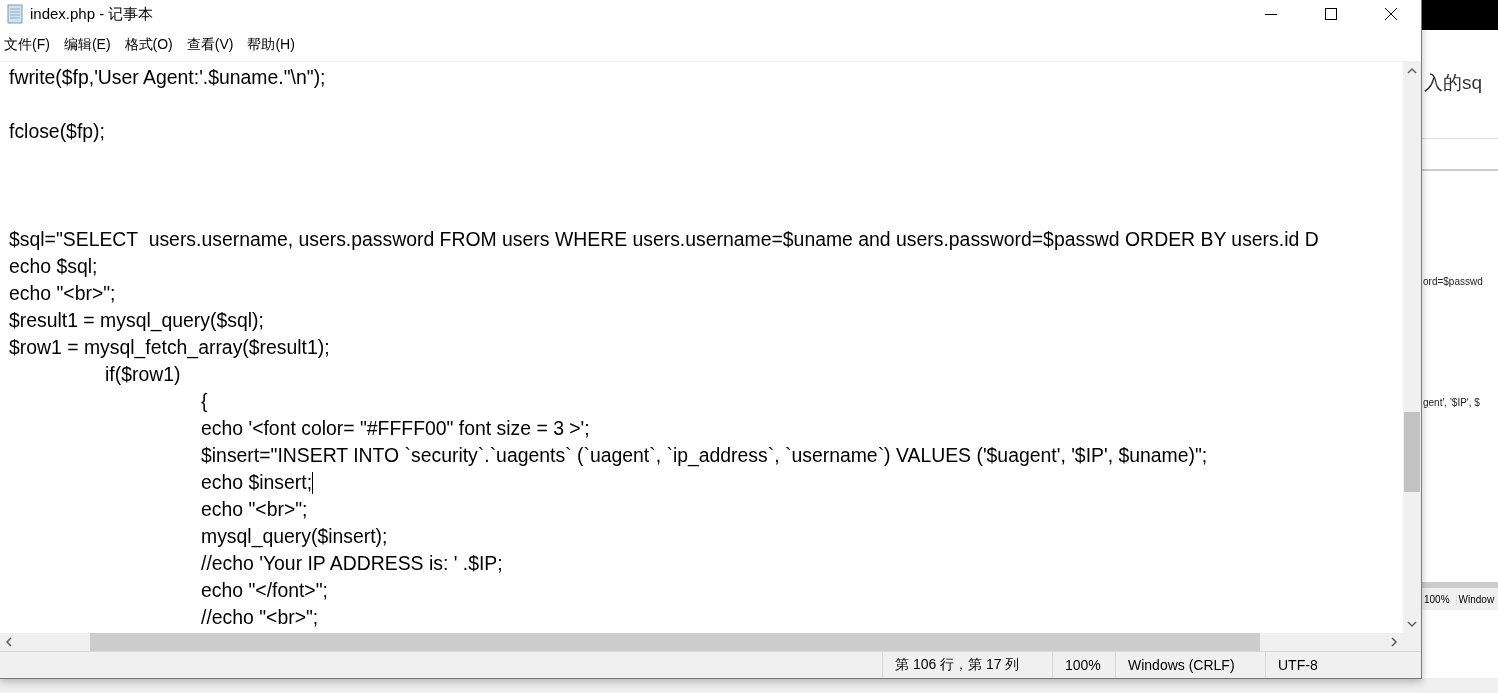 This screenshot has width=1498, height=693. Describe the element at coordinates (967, 665) in the screenshot. I see `status-text: 第 106 行，第 17 列` at that location.